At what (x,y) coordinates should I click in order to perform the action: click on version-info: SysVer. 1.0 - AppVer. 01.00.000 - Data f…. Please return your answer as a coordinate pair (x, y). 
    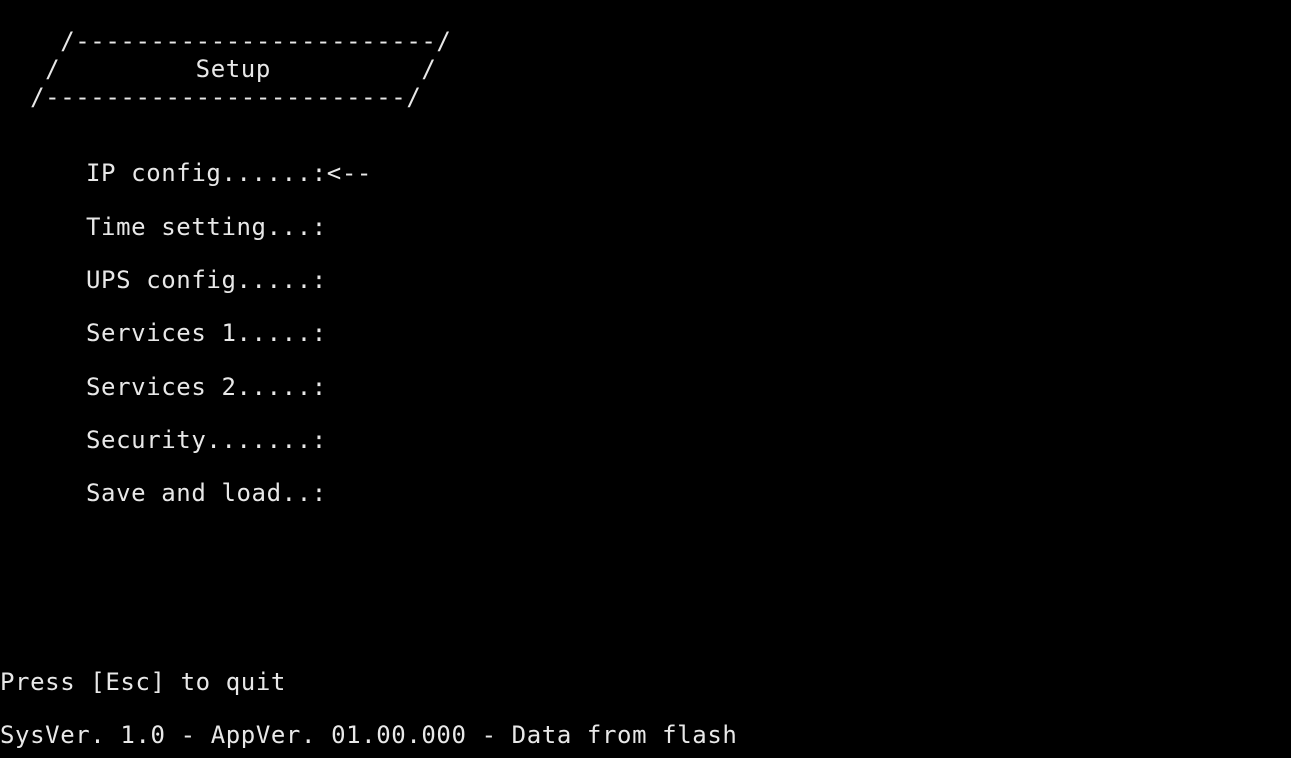
    Looking at the image, I should click on (369, 735).